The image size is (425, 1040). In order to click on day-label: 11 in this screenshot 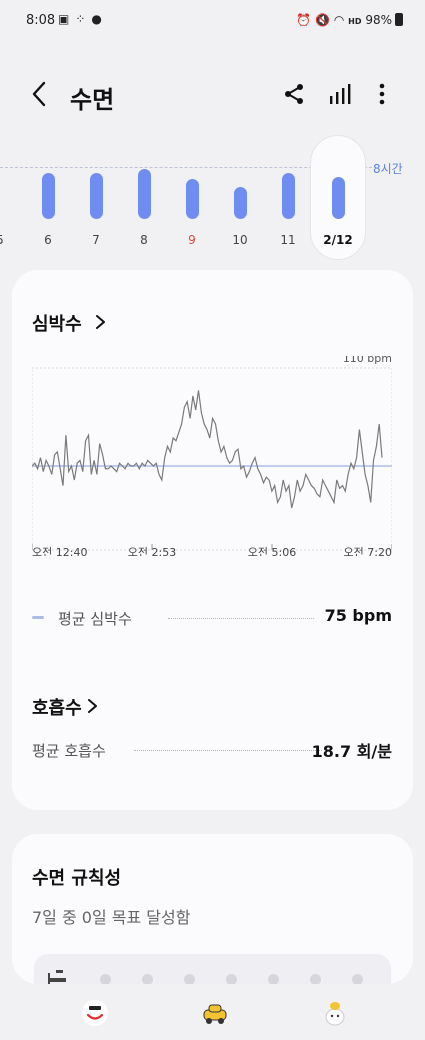, I will do `click(287, 240)`.